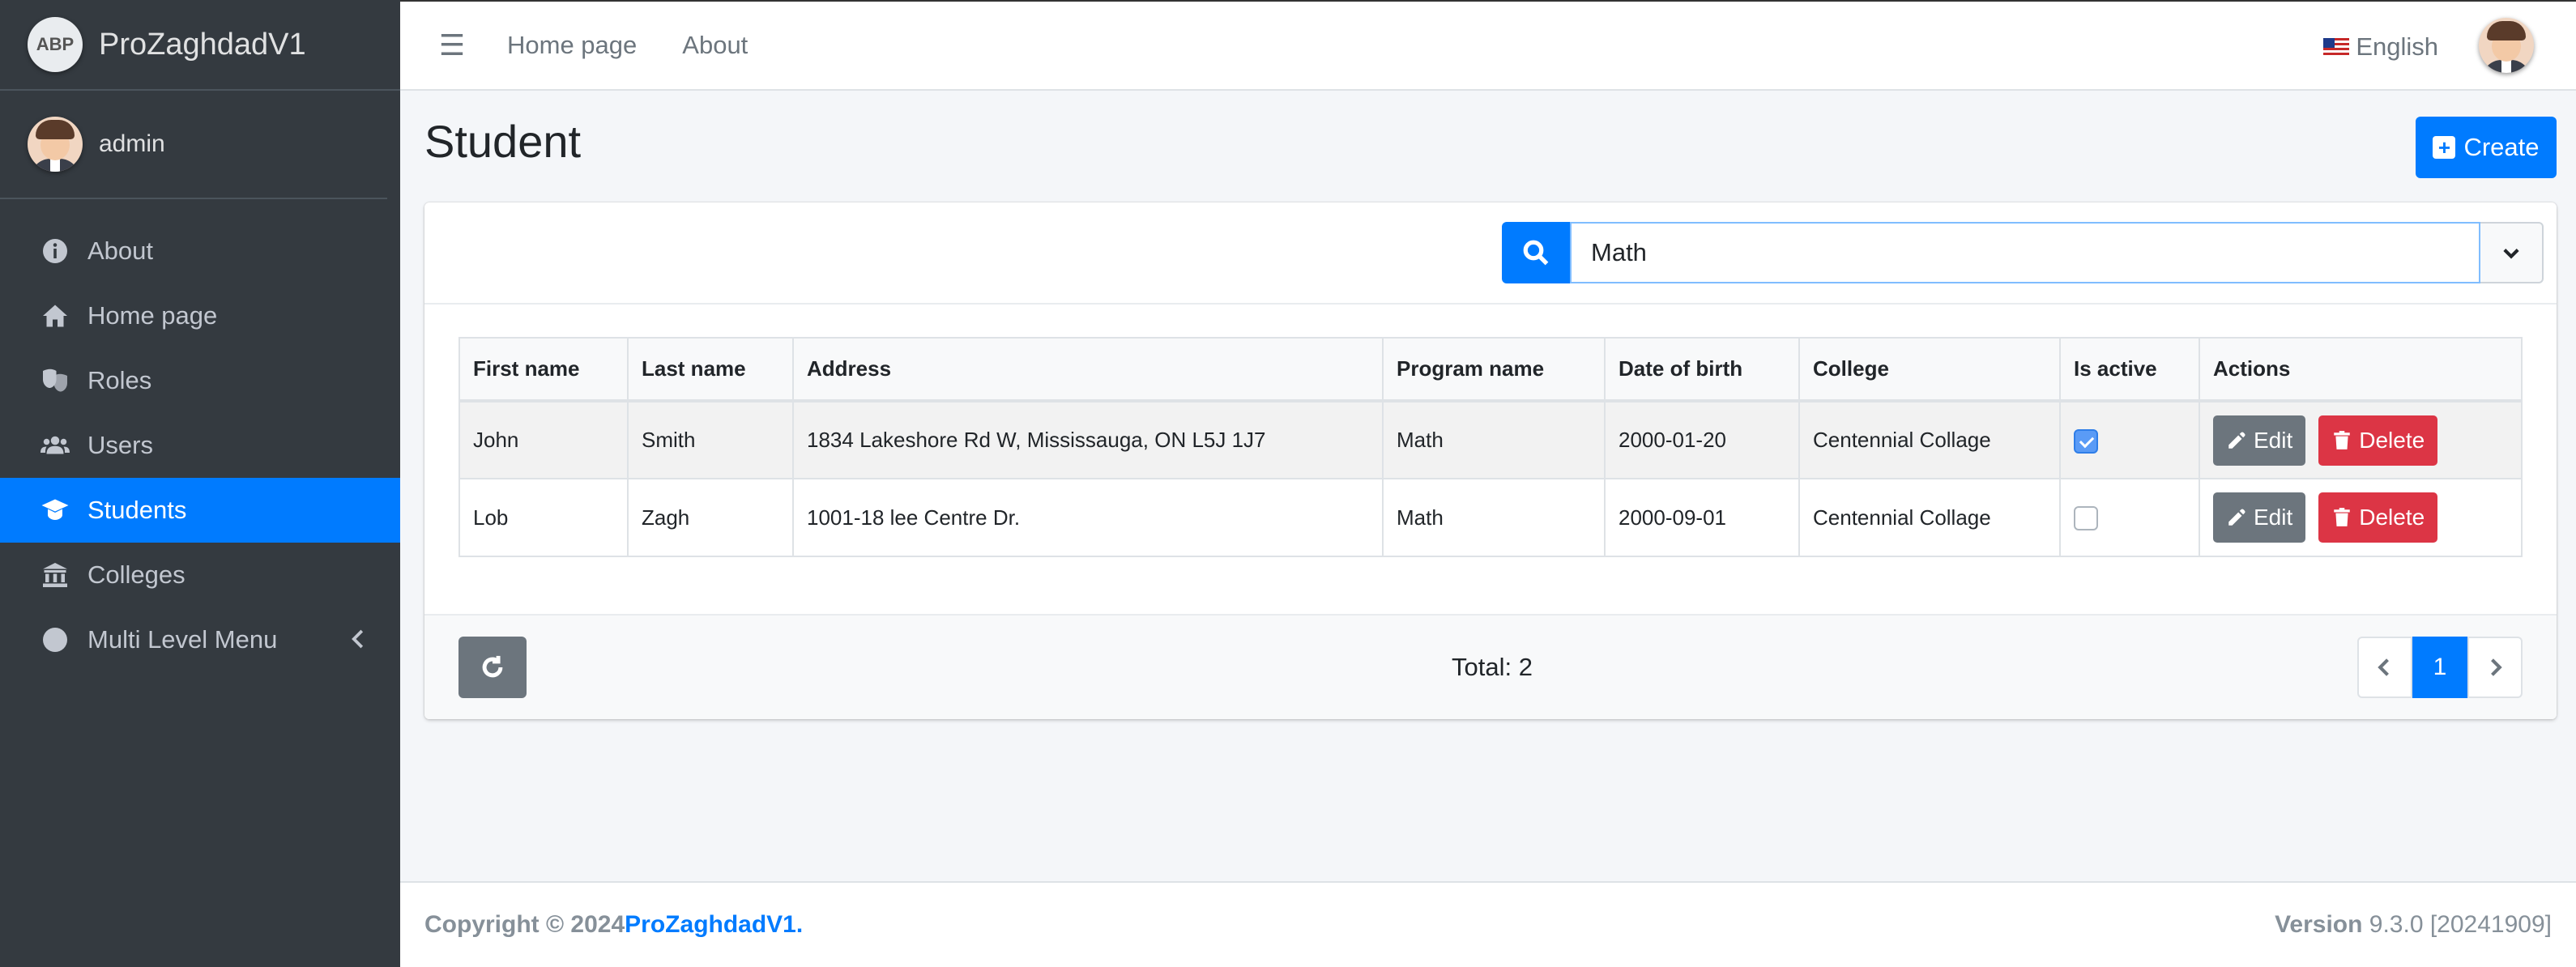  Describe the element at coordinates (711, 370) in the screenshot. I see `column-header-last-name: Last name` at that location.